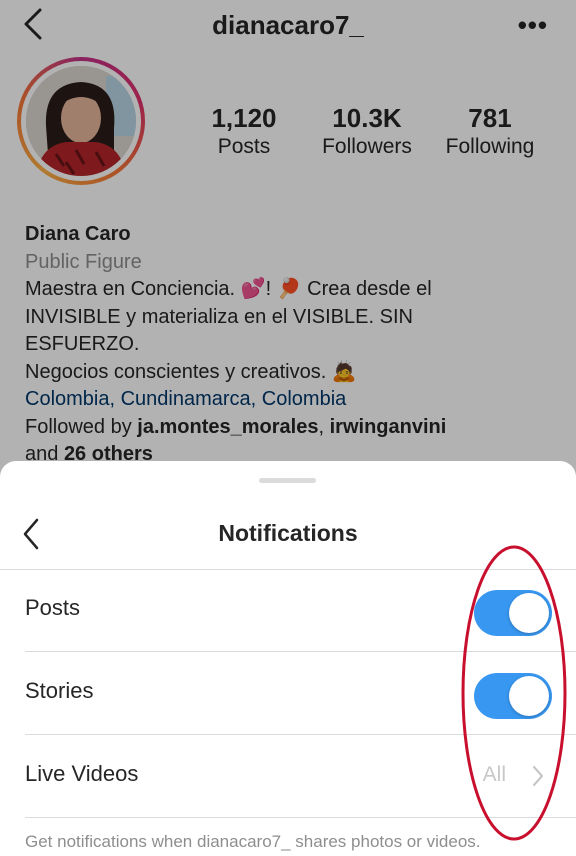 The width and height of the screenshot is (576, 856). I want to click on live-videos-value: All, so click(494, 774).